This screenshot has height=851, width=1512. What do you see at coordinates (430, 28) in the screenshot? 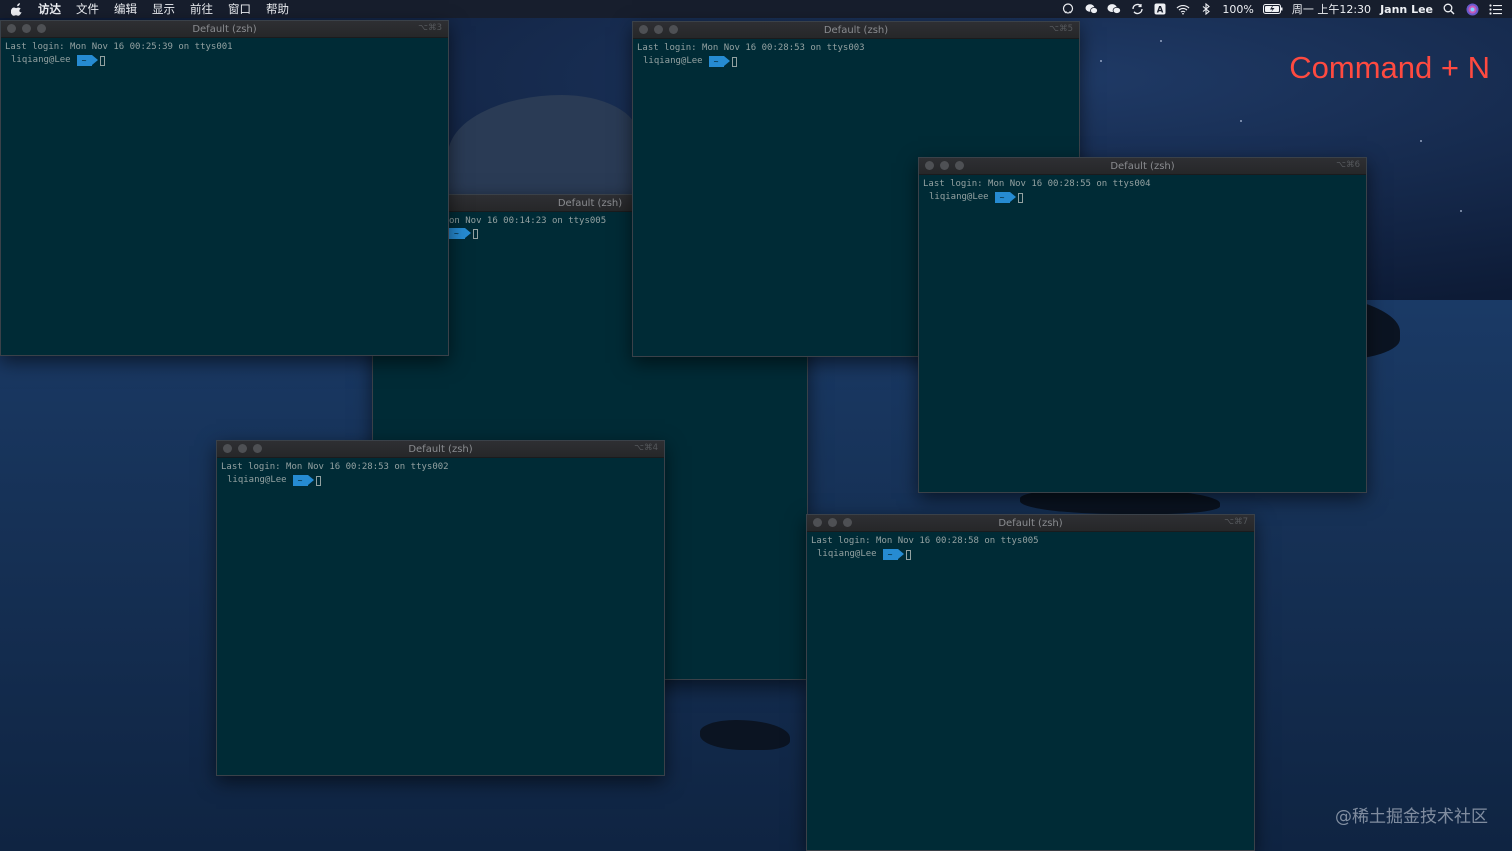
I see `window-shortcut: ⌥⌘3` at bounding box center [430, 28].